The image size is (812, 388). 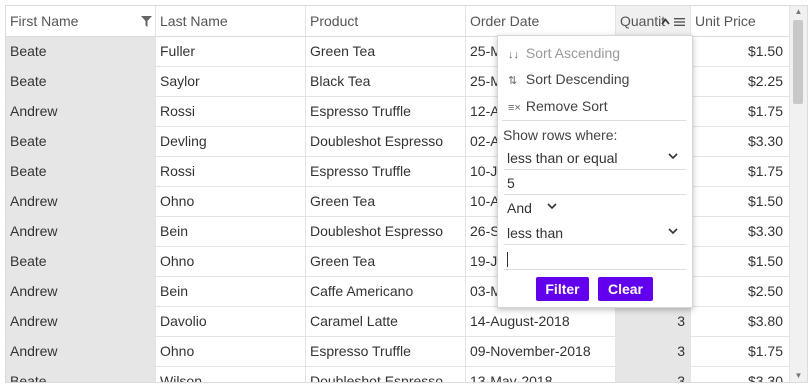 What do you see at coordinates (231, 21) in the screenshot?
I see `header-last-name: Last Name` at bounding box center [231, 21].